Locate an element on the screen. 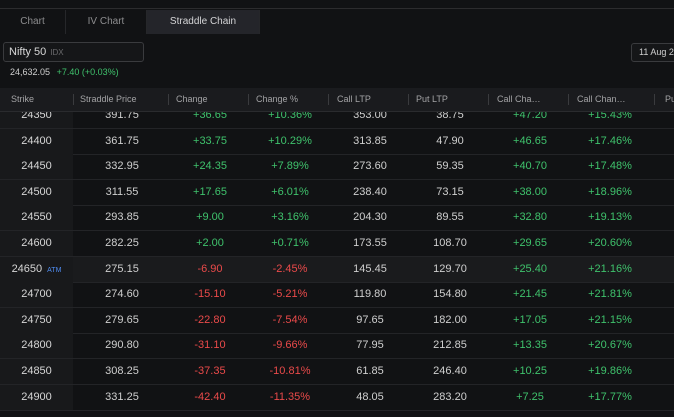 The height and width of the screenshot is (417, 674). strike-value: 24650 is located at coordinates (27, 268).